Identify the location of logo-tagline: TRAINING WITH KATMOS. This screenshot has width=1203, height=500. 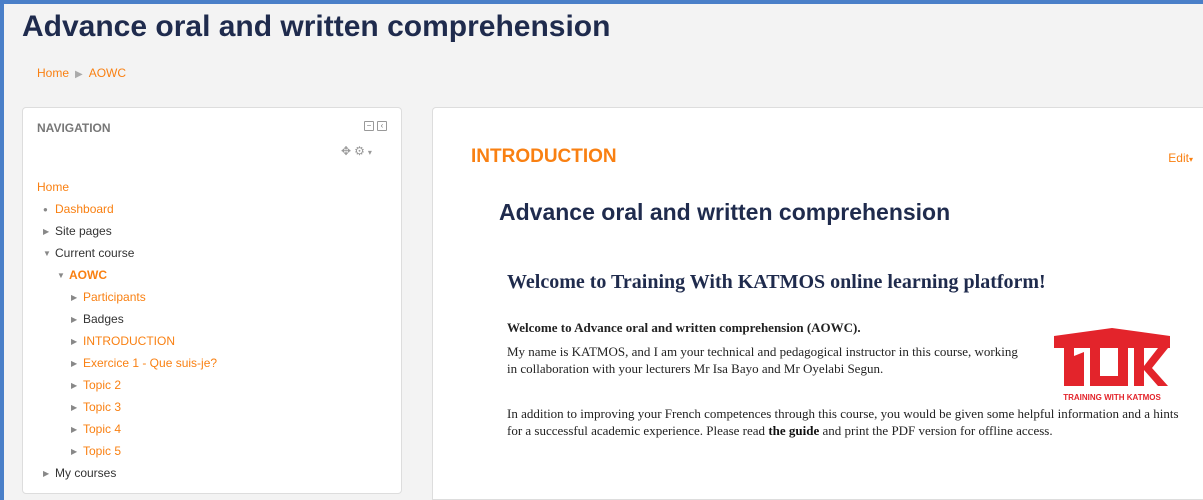
(1112, 397).